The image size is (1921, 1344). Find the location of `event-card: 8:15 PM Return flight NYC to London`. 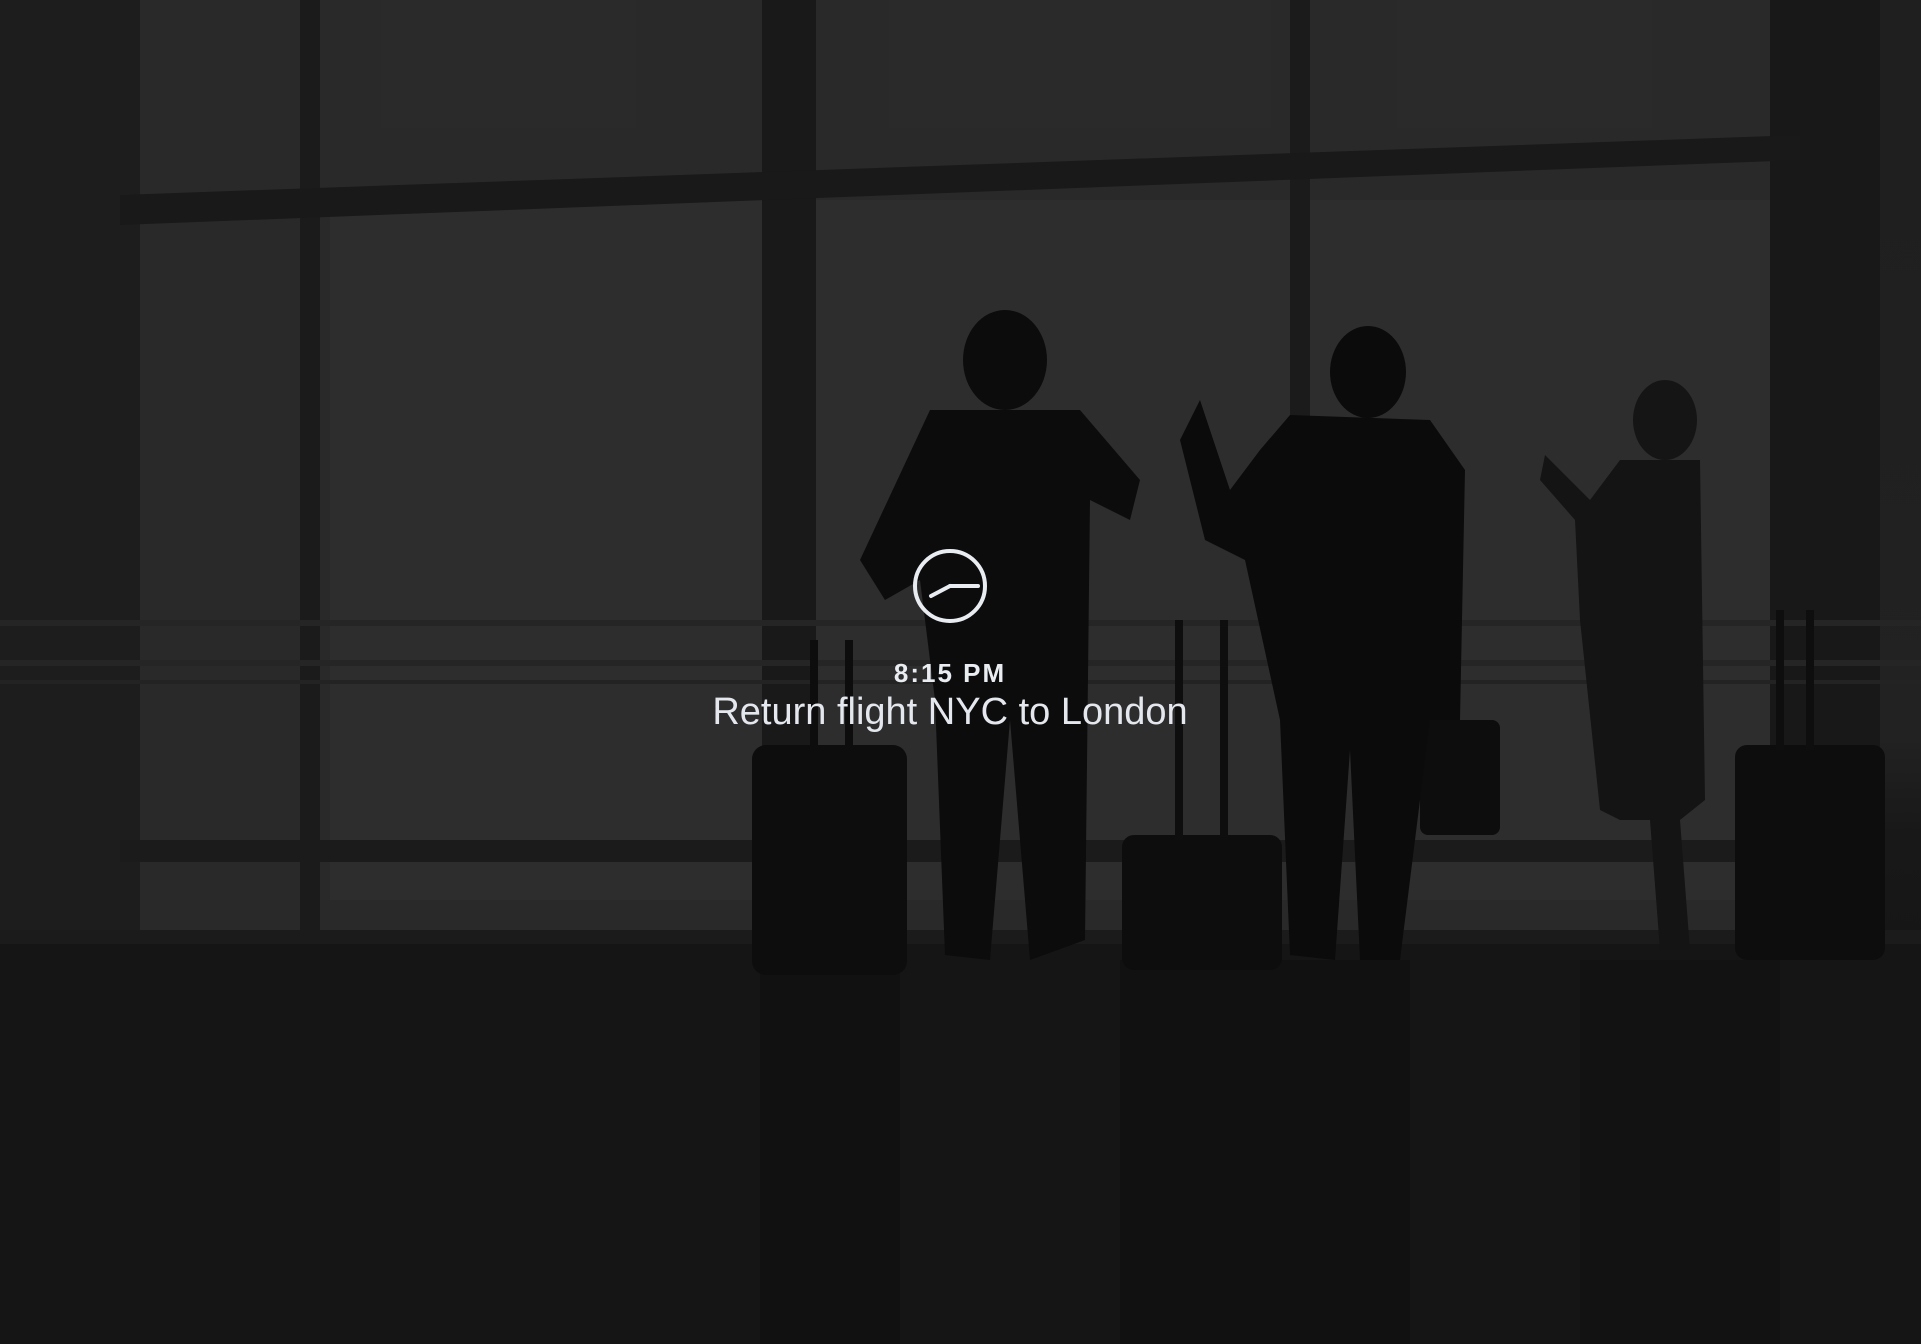

event-card: 8:15 PM Return flight NYC to London is located at coordinates (950, 640).